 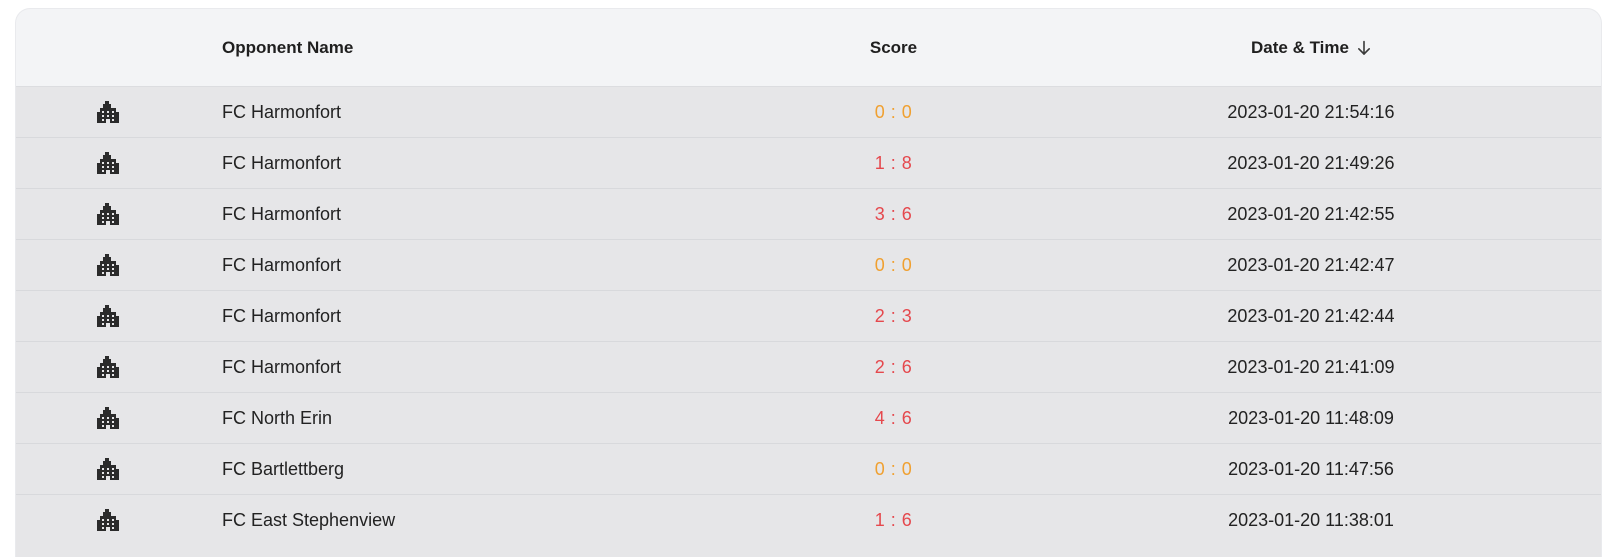 I want to click on match-score: 2 : 6, so click(x=893, y=366).